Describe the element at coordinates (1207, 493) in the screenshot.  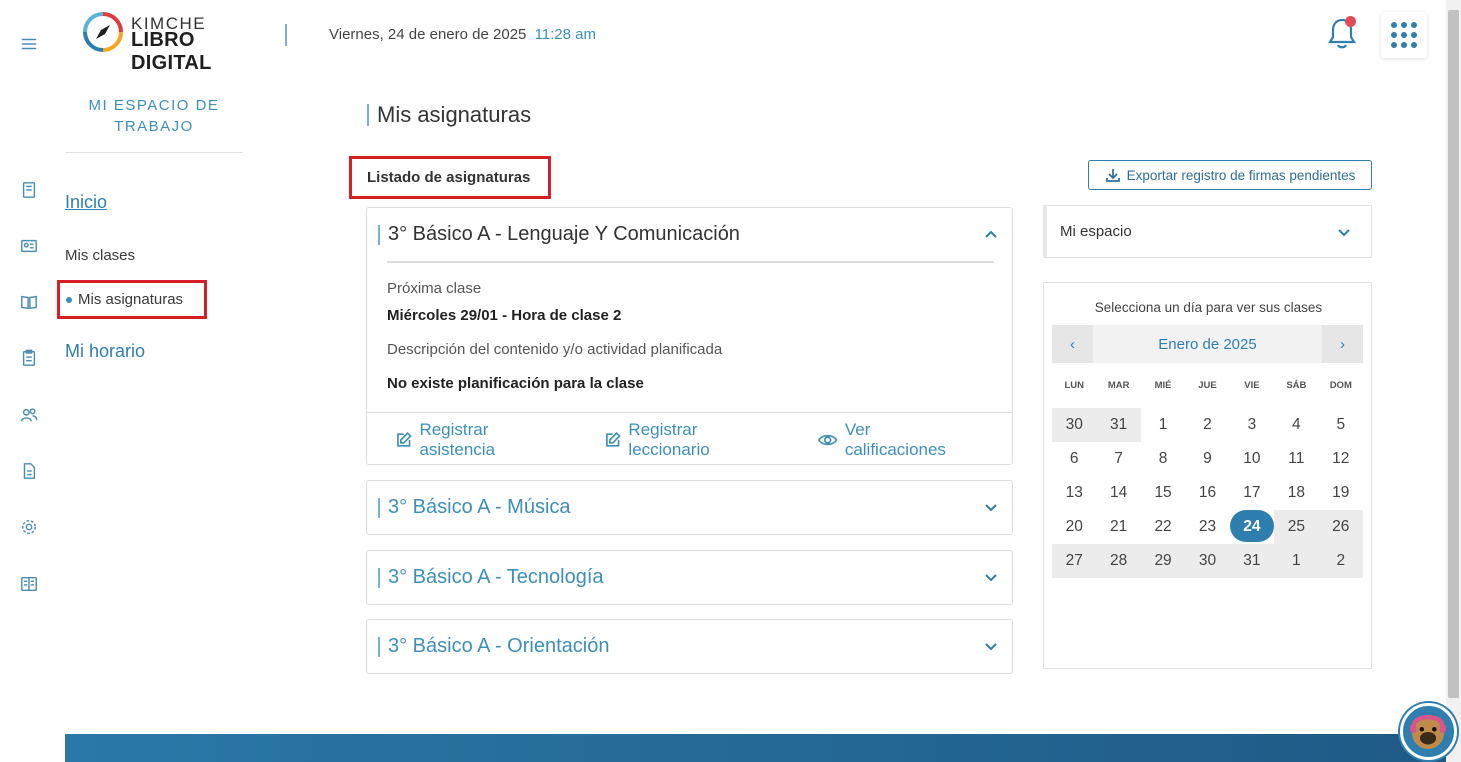
I see `calendar-day: 16` at that location.